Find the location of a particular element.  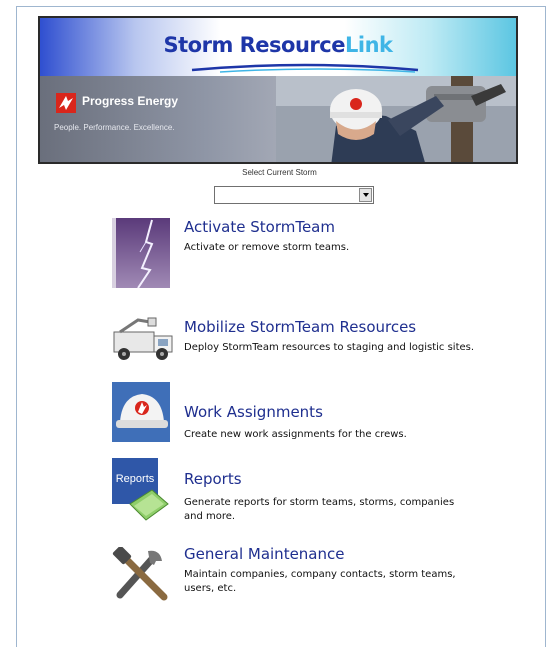

bucket-truck-icon is located at coordinates (143, 338).